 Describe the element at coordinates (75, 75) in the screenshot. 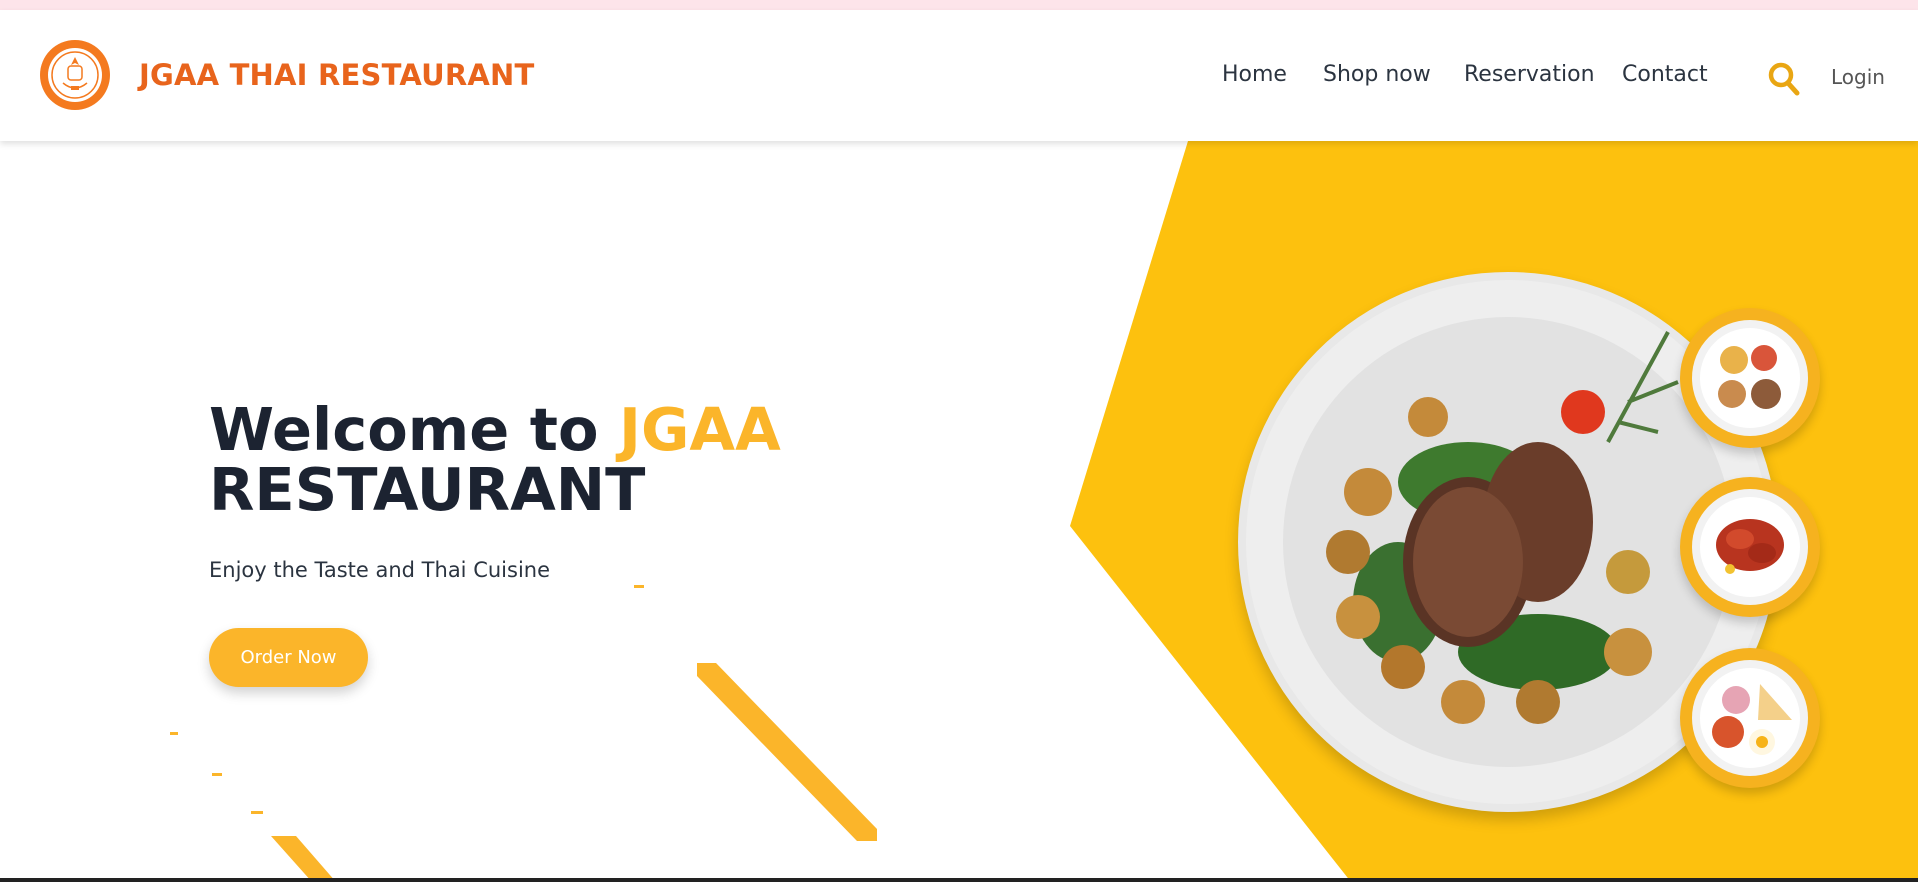

I see `restaurant-emblem-icon` at that location.